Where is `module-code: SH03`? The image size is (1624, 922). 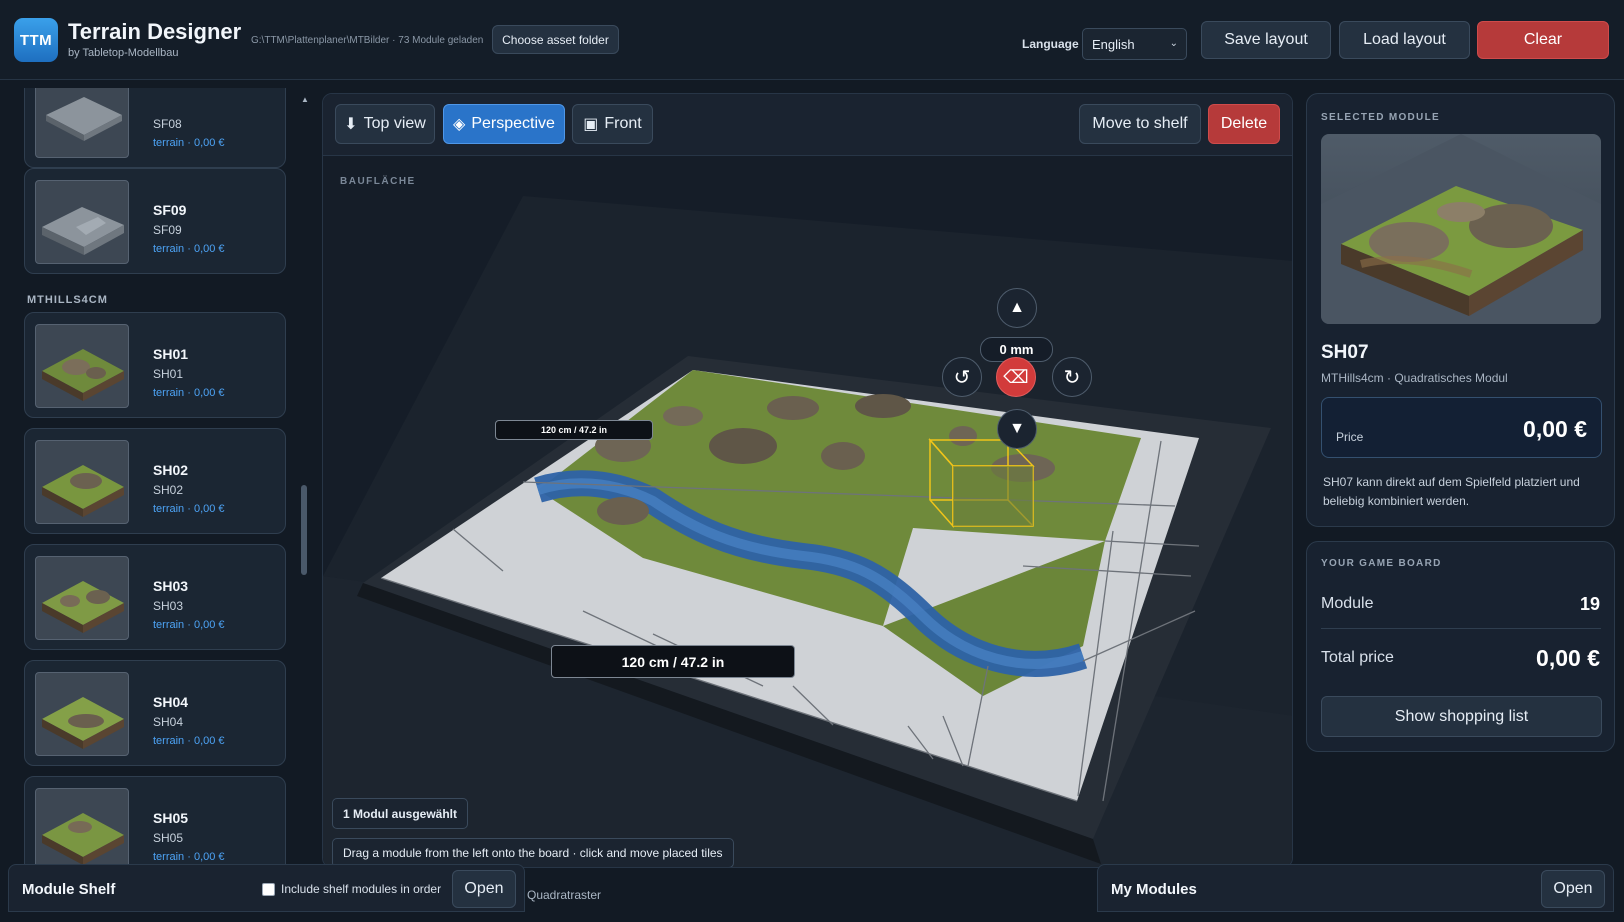
module-code: SH03 is located at coordinates (168, 606).